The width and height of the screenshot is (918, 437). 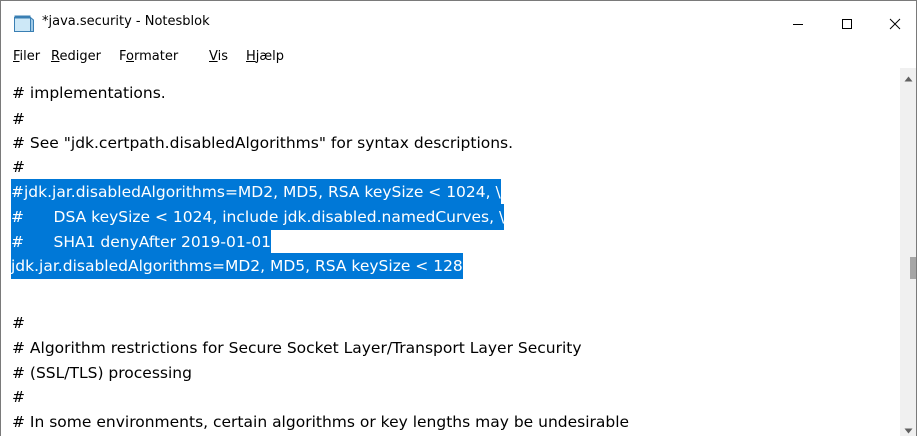 What do you see at coordinates (913, 268) in the screenshot?
I see `scrollbar-thumb` at bounding box center [913, 268].